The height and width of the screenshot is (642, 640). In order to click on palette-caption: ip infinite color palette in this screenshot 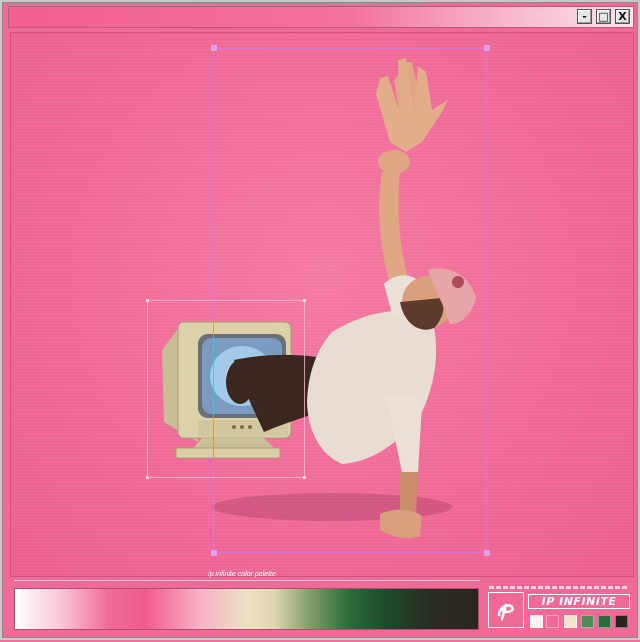, I will do `click(242, 574)`.